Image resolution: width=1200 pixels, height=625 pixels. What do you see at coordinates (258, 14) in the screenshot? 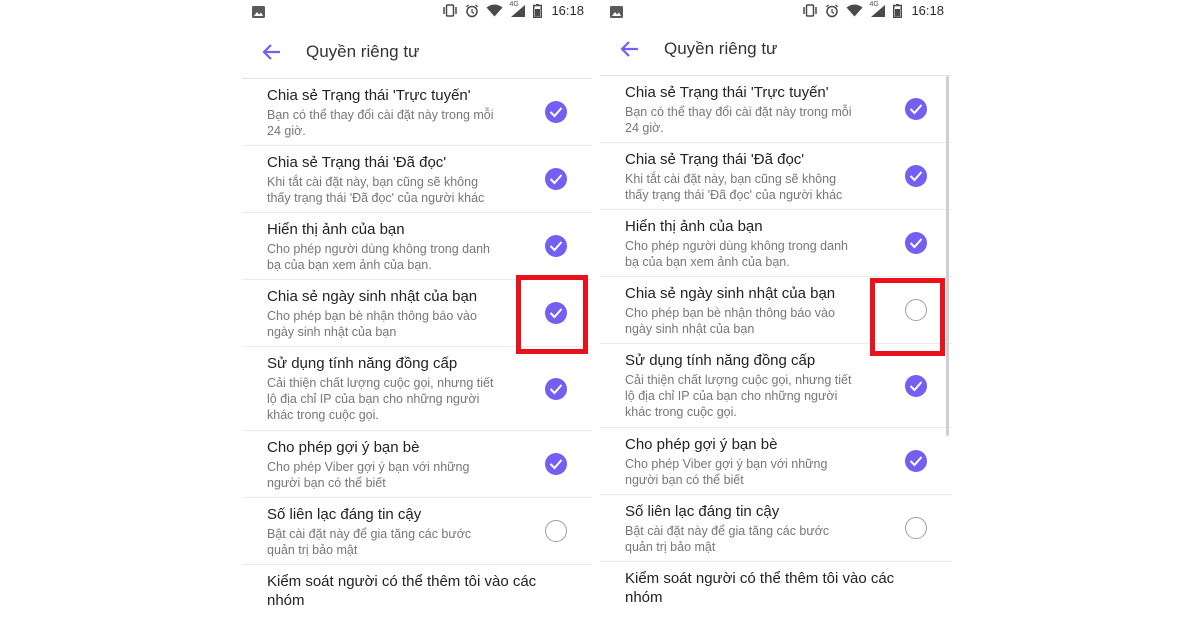
I see `gallery-notification-icon` at bounding box center [258, 14].